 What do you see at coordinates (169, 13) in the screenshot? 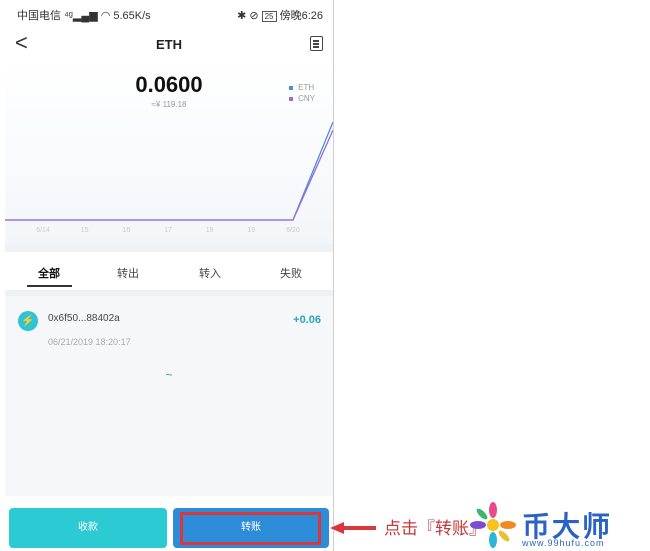
I see `status-bar: 中国电信 ⁴ᵍ▂▄▆ ◠ 5.65K/s ✱ ⊘ 25 傍晚6:26` at bounding box center [169, 13].